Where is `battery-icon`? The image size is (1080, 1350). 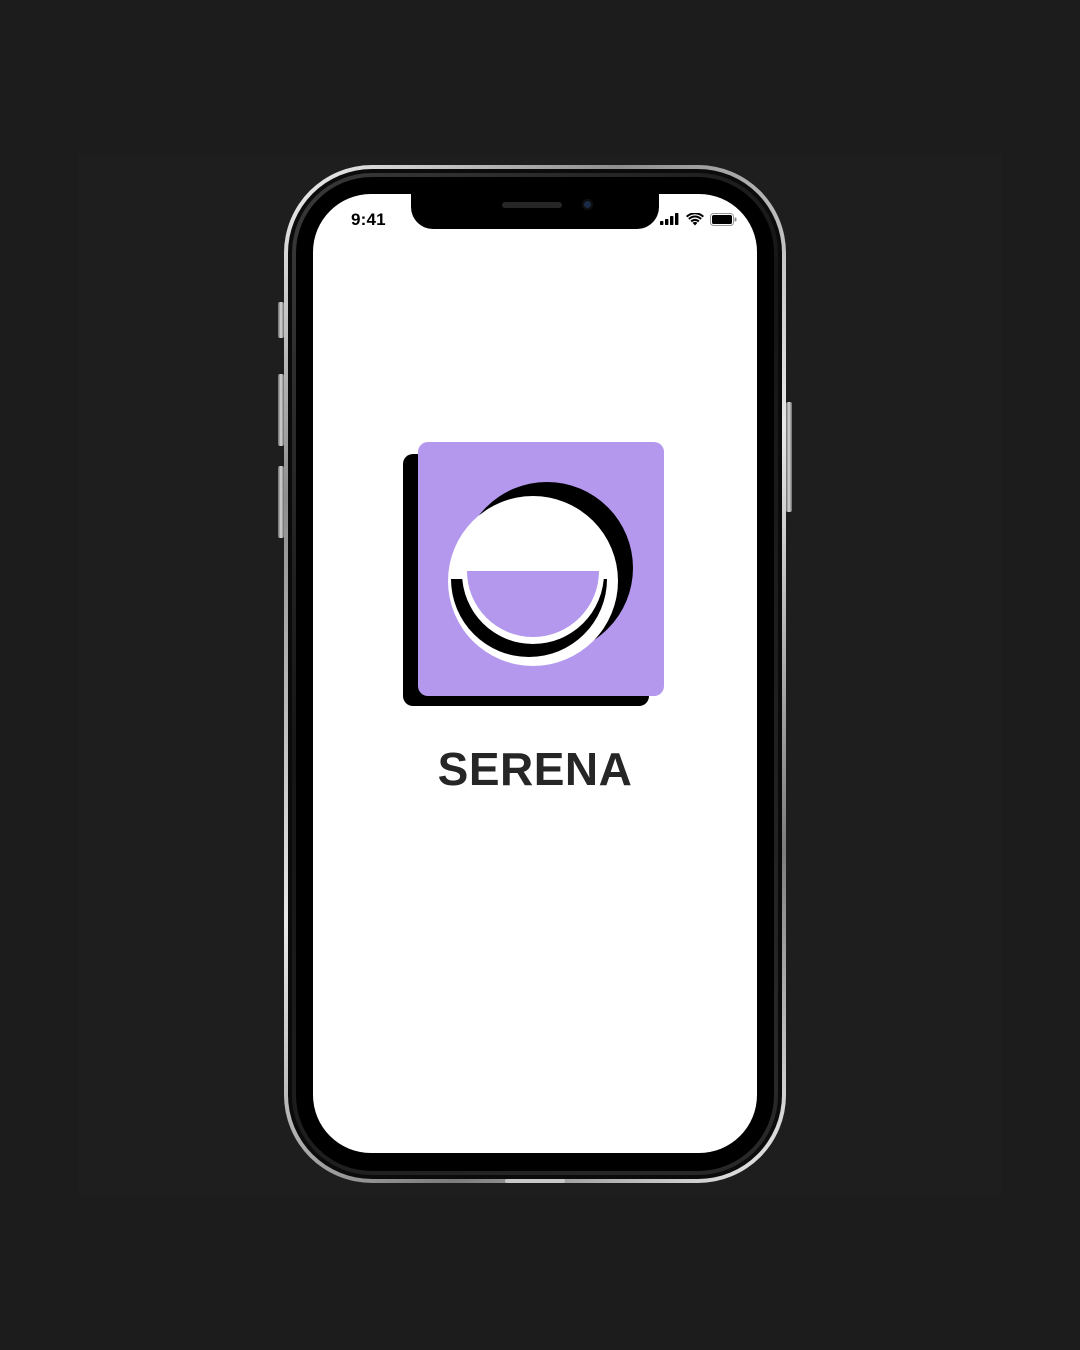 battery-icon is located at coordinates (723, 219).